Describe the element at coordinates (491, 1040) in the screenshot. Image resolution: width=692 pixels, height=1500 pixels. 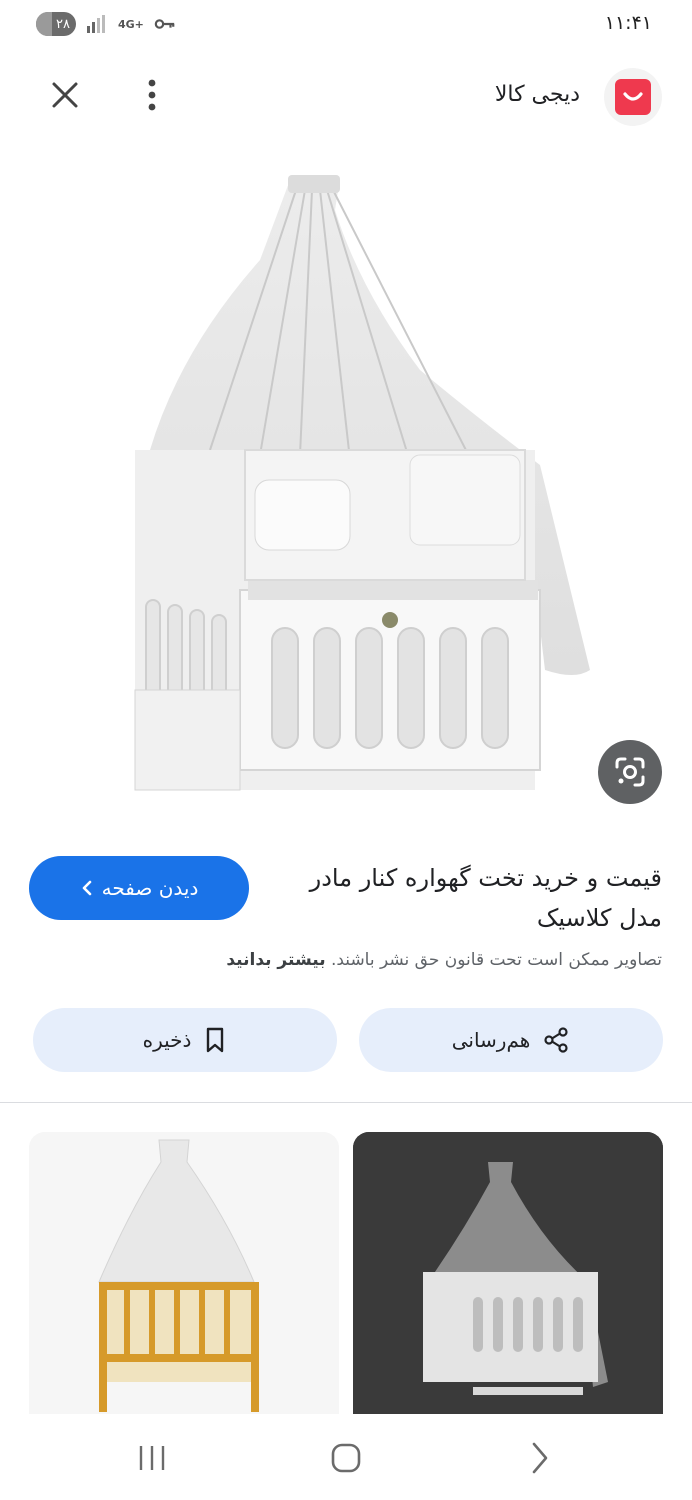
I see `share-label: هم‌رسانی` at that location.